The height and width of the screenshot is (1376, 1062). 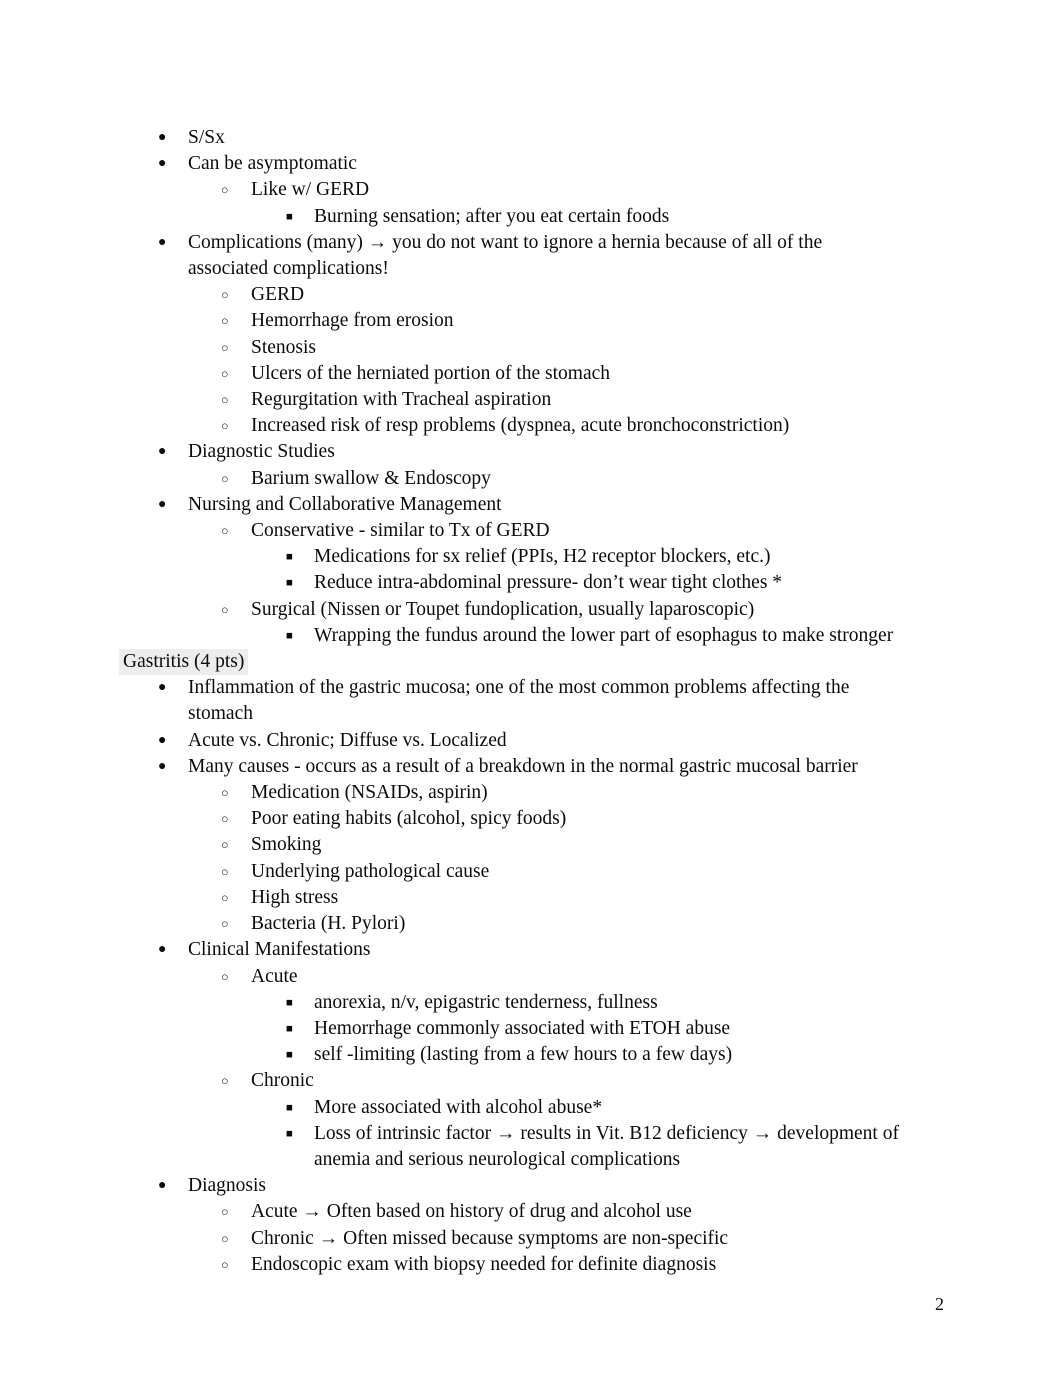 What do you see at coordinates (284, 347) in the screenshot?
I see `list-item-text: Stenosis` at bounding box center [284, 347].